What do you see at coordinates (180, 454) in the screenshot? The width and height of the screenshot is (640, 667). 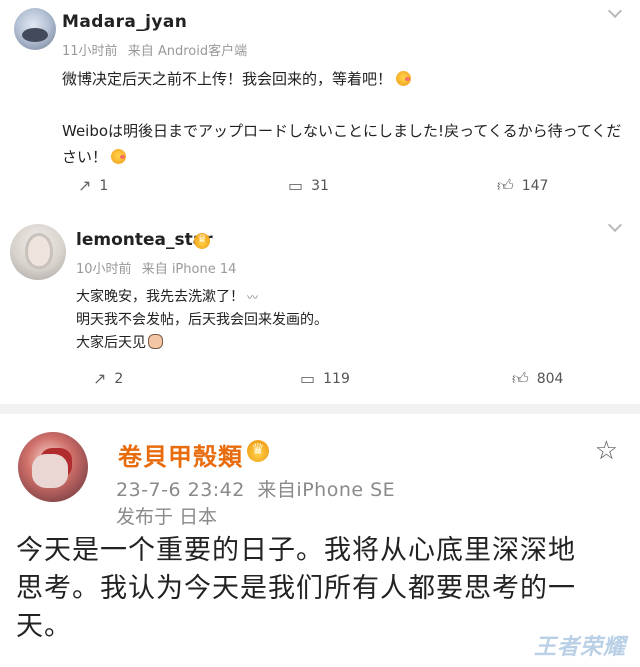 I see `username: 卷貝甲殼類` at bounding box center [180, 454].